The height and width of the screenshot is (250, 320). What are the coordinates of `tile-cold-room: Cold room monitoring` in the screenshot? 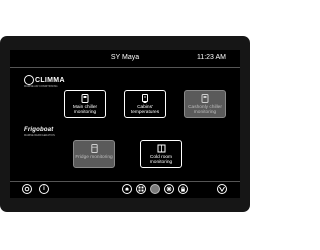 It's located at (161, 154).